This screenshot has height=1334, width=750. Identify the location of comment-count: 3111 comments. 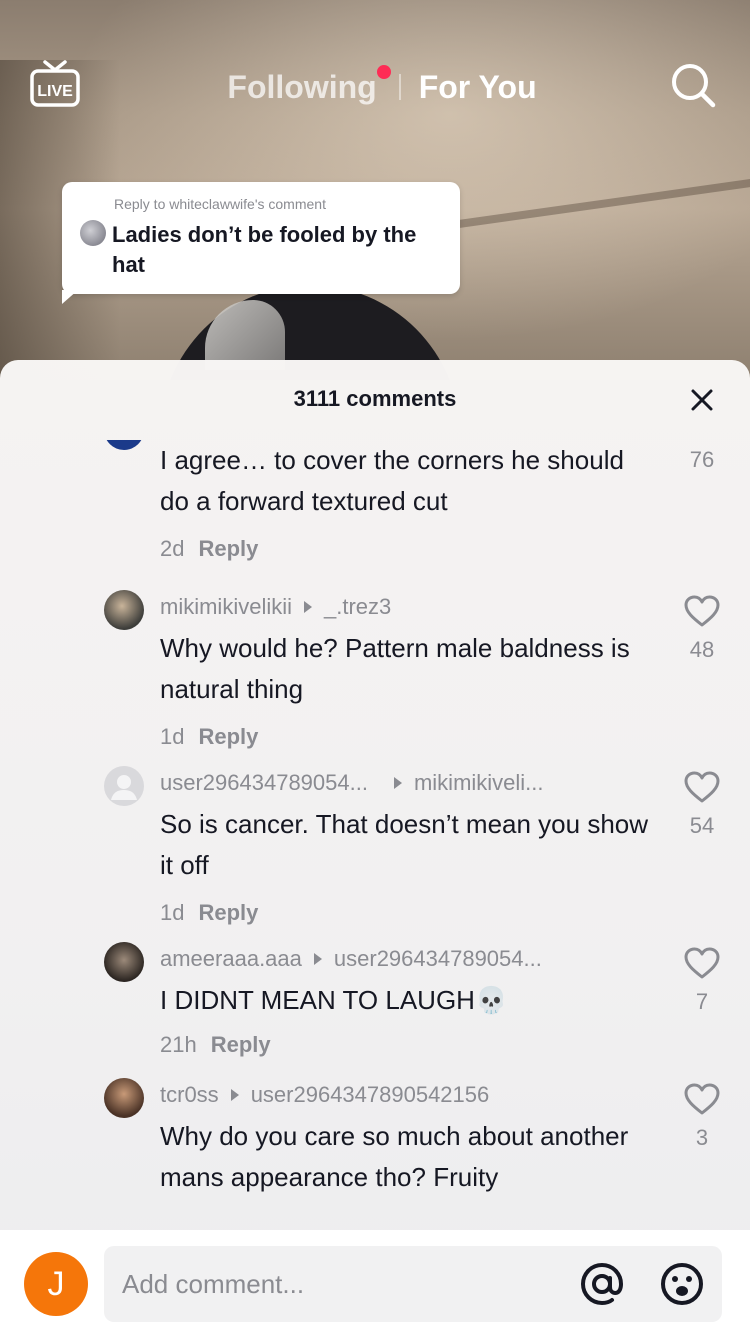
(375, 398).